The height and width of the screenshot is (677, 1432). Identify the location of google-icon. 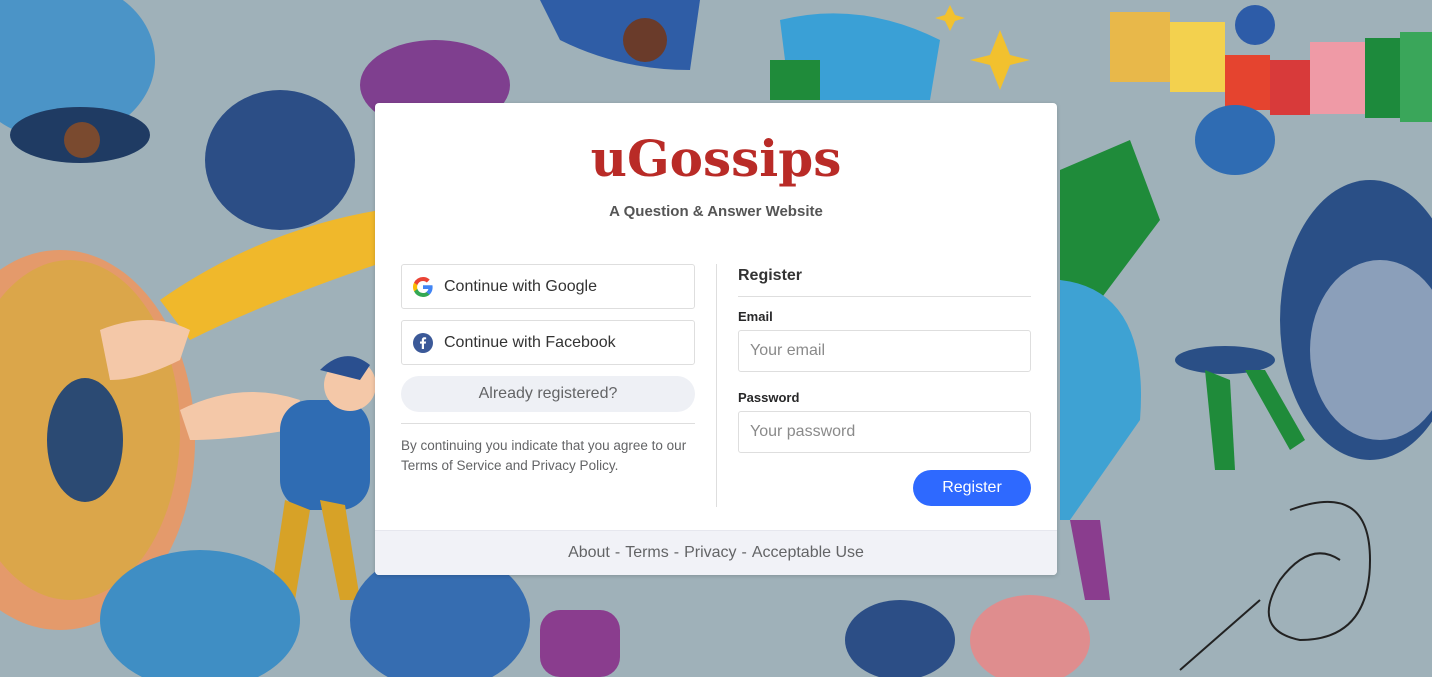
(423, 286).